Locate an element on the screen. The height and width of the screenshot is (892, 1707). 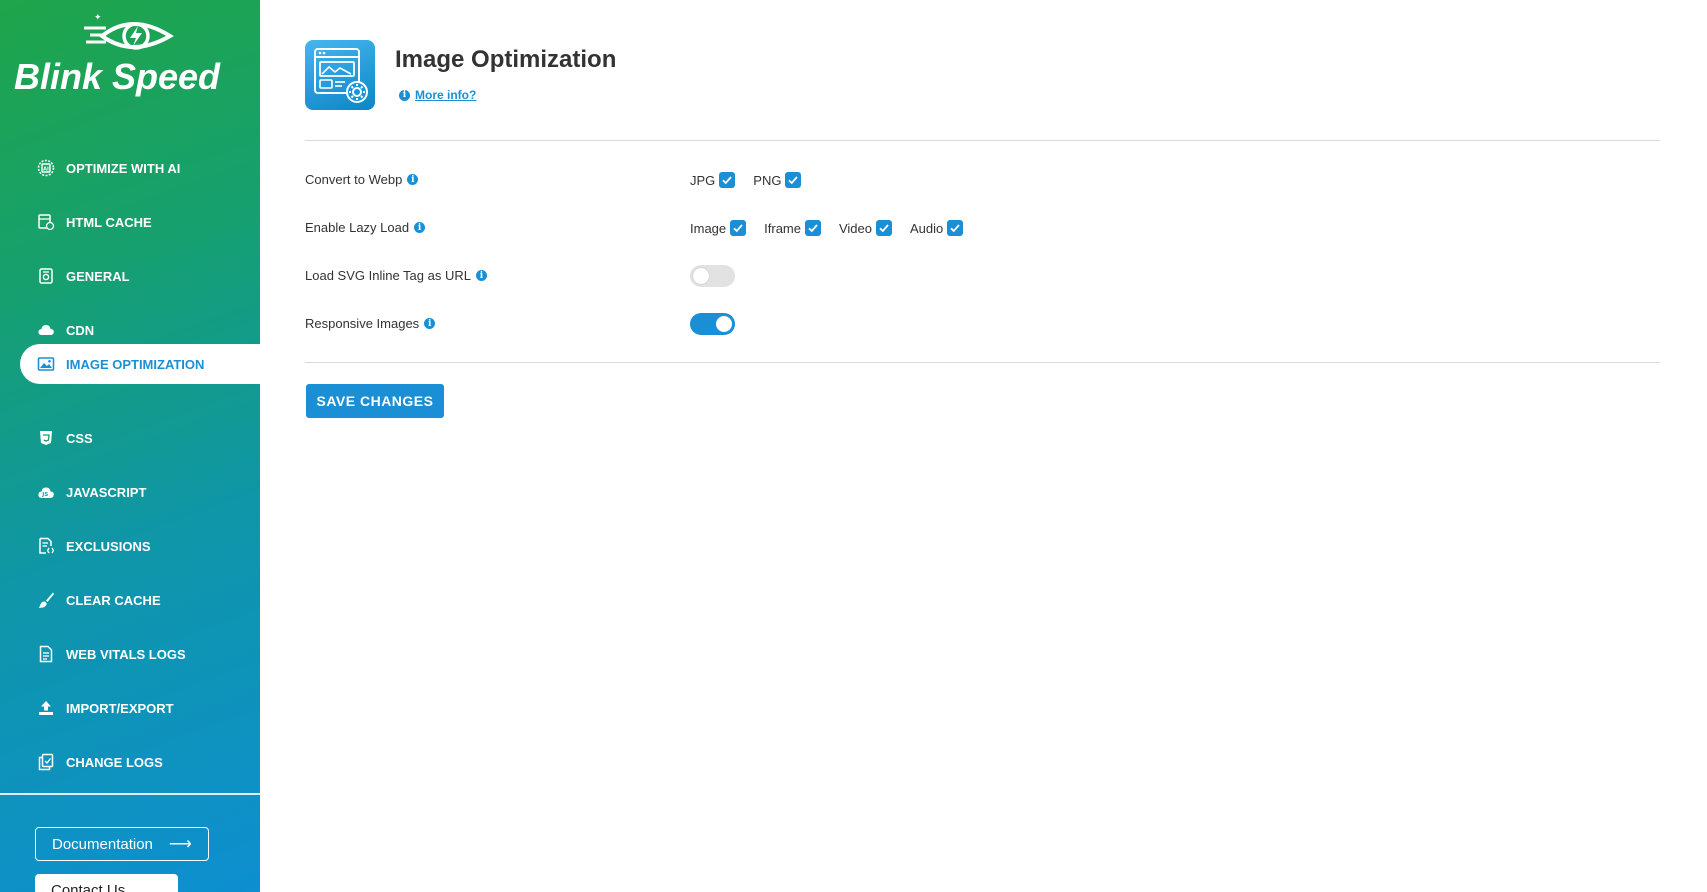
responsive-images-label: Responsive Images i is located at coordinates (370, 323).